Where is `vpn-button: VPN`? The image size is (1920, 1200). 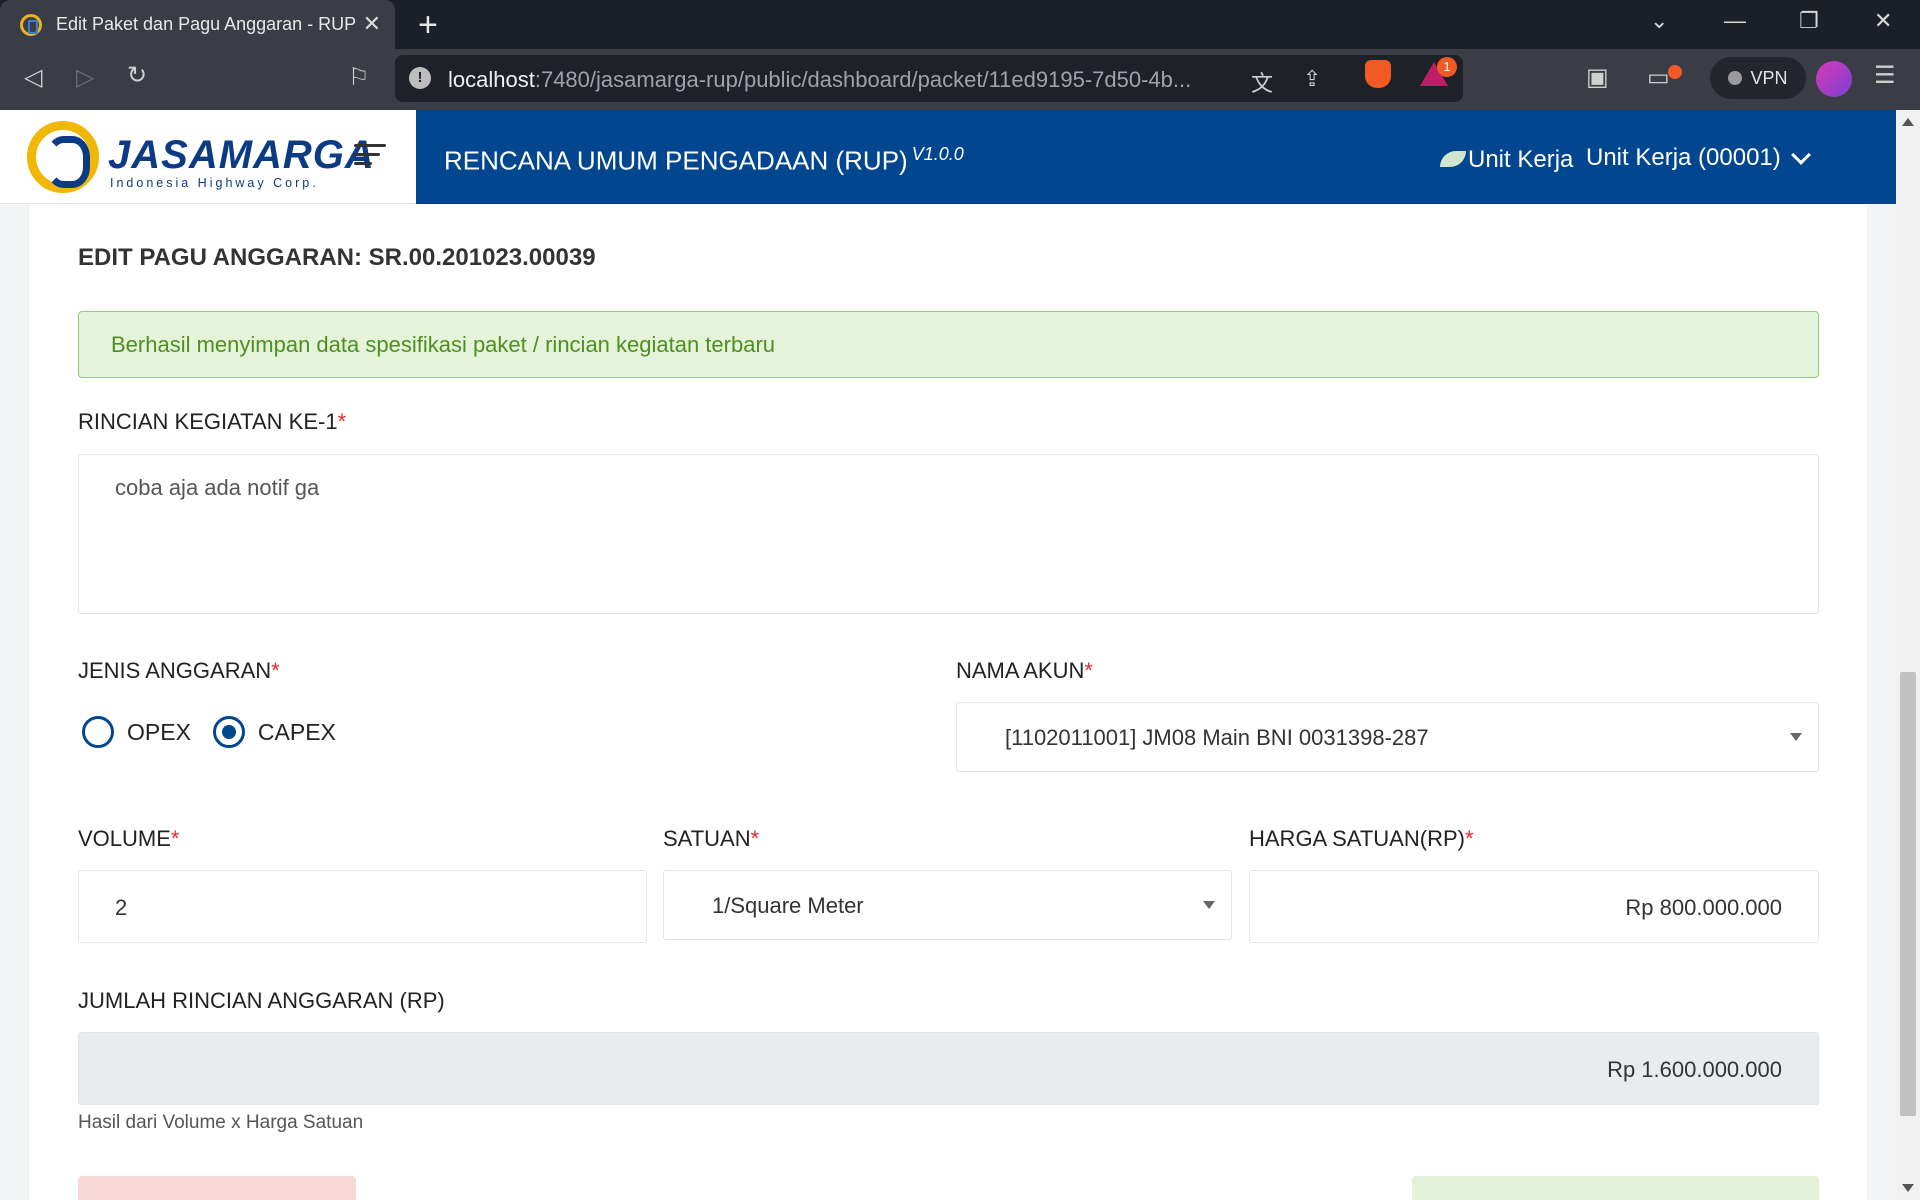
vpn-button: VPN is located at coordinates (1758, 78).